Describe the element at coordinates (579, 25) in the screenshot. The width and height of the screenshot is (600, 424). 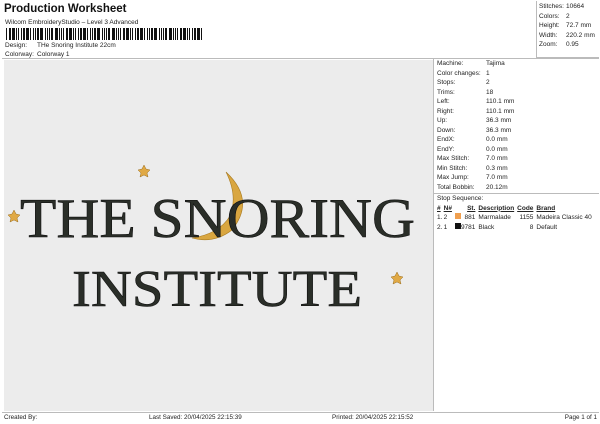
I see `stat-value: 72.7 mm` at that location.